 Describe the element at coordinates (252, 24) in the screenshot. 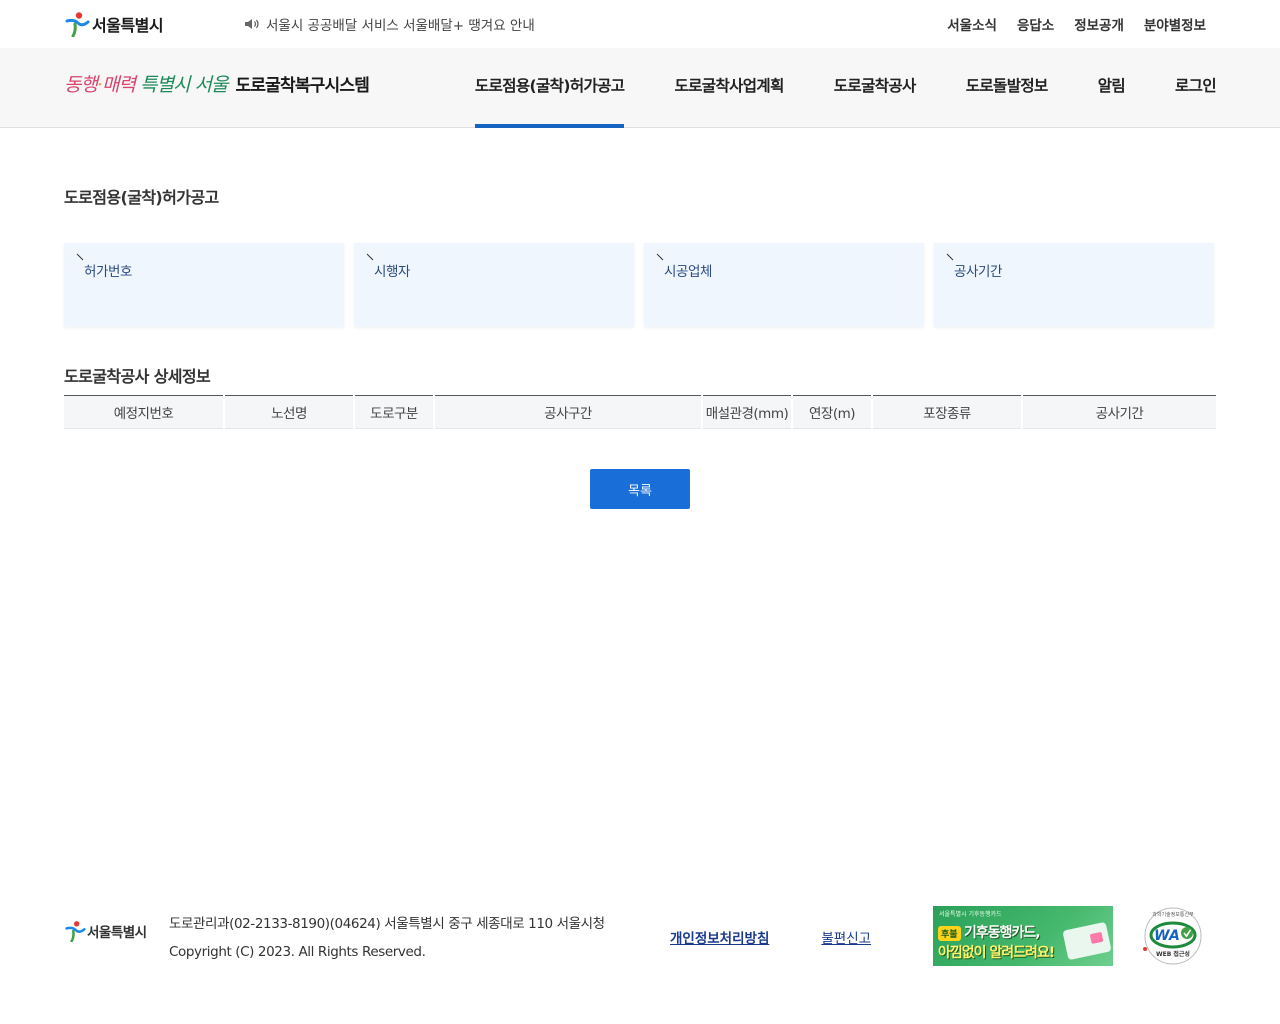

I see `speaker-icon` at that location.